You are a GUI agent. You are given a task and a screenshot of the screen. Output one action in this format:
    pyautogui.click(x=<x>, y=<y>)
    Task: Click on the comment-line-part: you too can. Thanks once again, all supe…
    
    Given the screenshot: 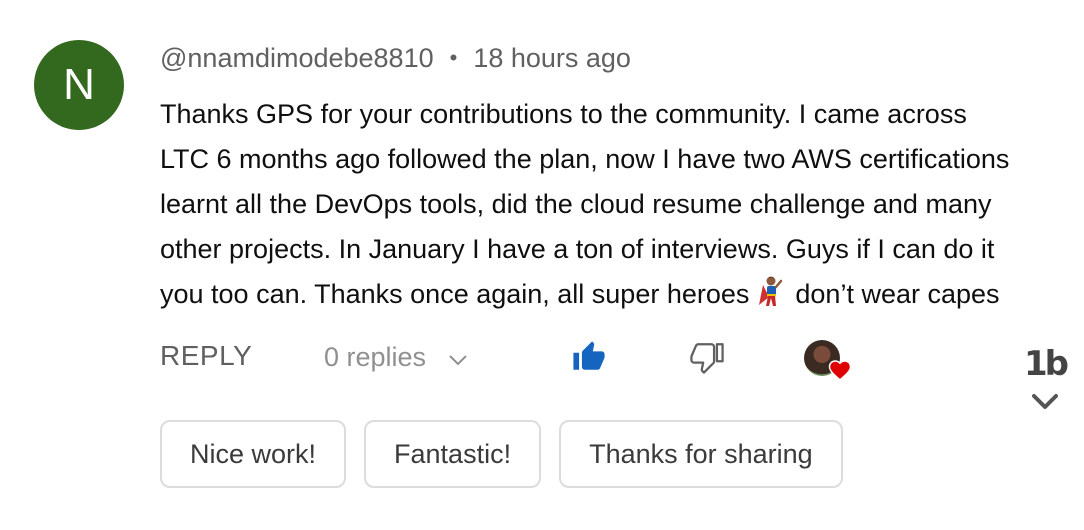 What is the action you would take?
    pyautogui.click(x=455, y=294)
    